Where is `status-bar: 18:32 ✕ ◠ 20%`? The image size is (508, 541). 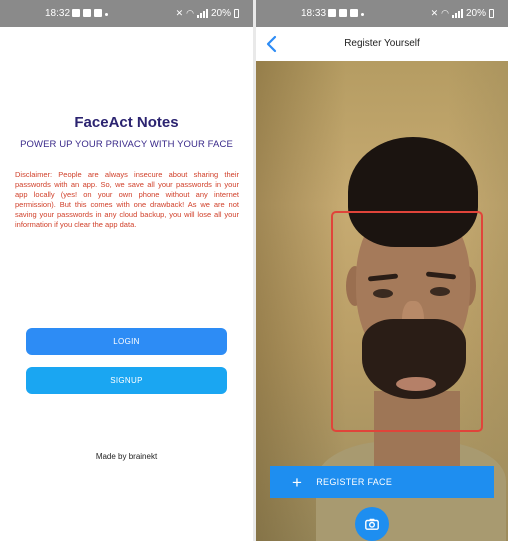 status-bar: 18:32 ✕ ◠ 20% is located at coordinates (126, 13).